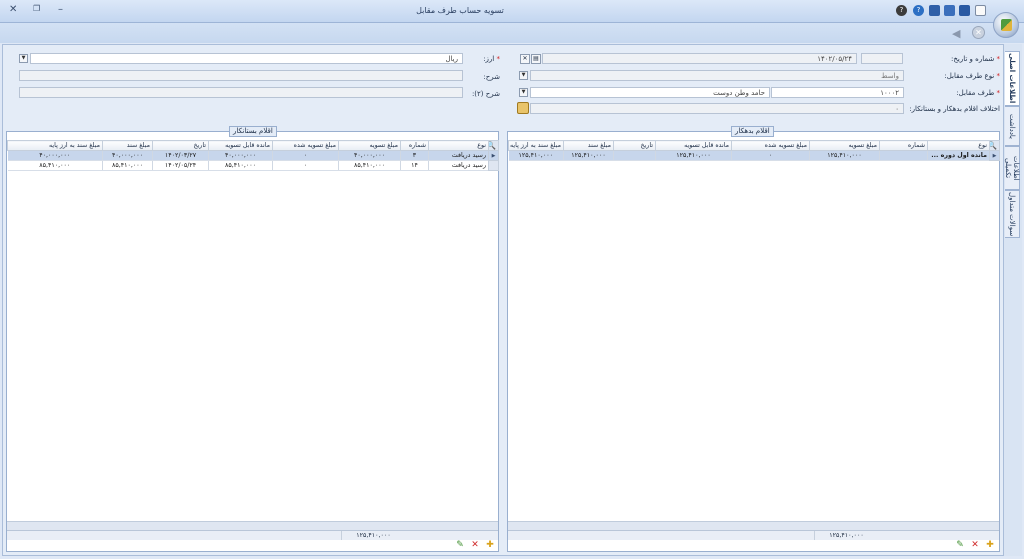 This screenshot has height=559, width=1024. What do you see at coordinates (972, 76) in the screenshot?
I see `counterparty-type-label: * نوع طرف مقابل:` at bounding box center [972, 76].